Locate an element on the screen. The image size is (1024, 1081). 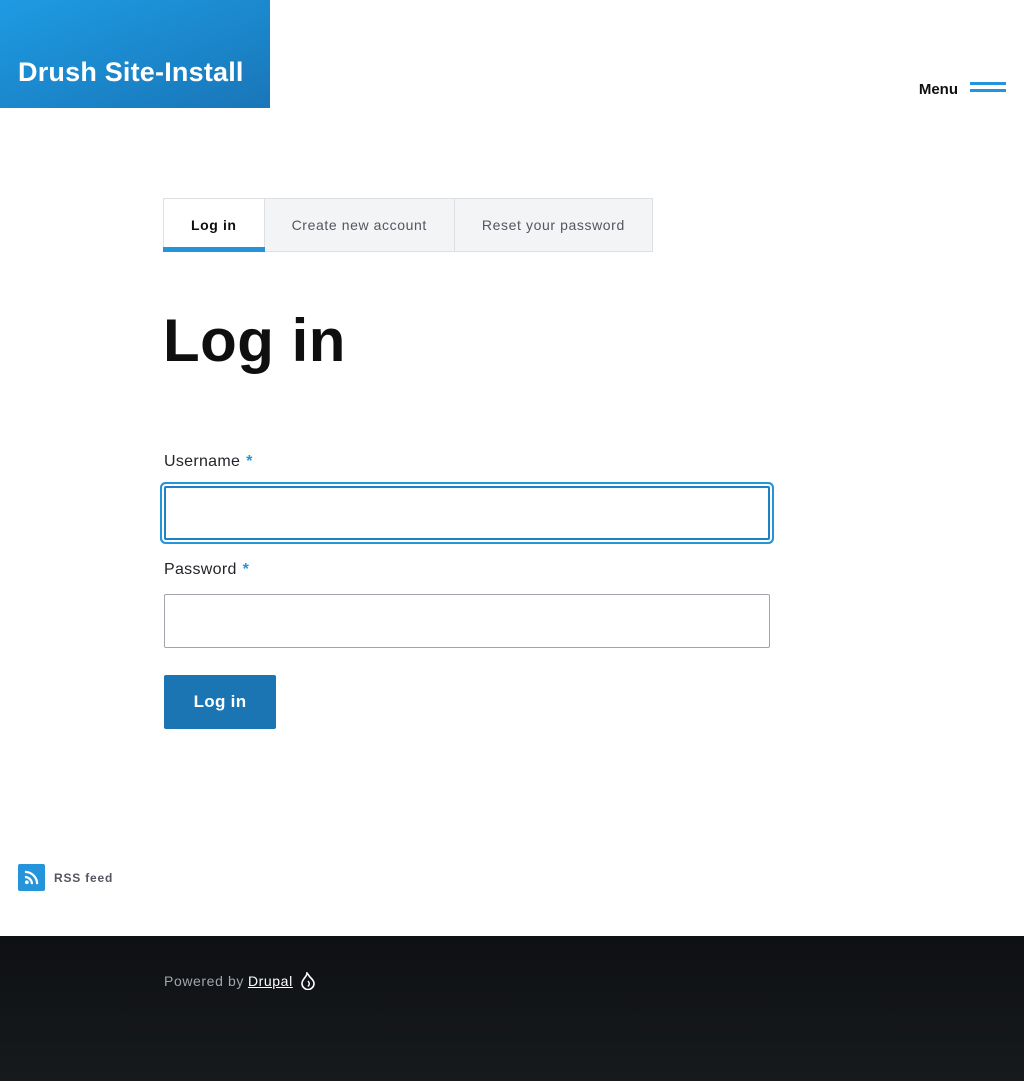
powered-by: Powered by Drupal is located at coordinates (239, 981).